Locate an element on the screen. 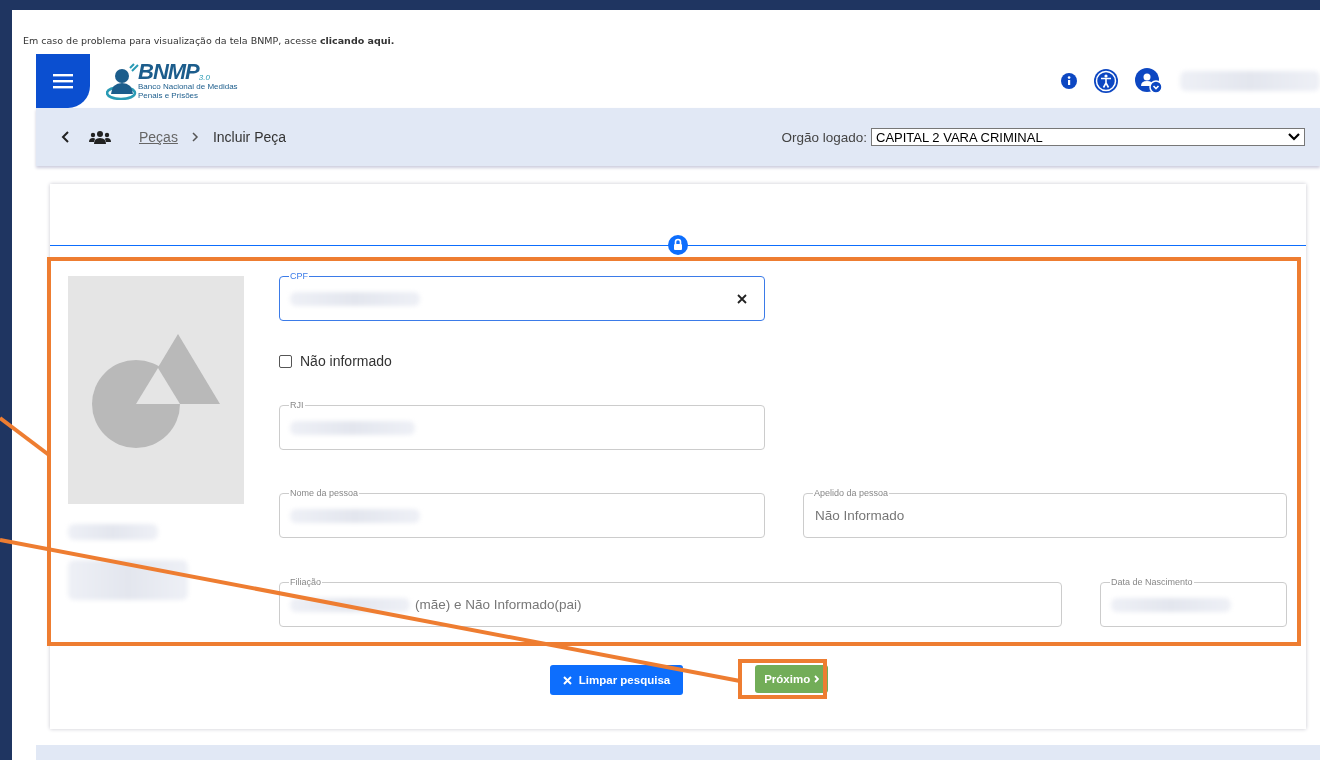  clear-search-button: Limpar pesquisa is located at coordinates (616, 680).